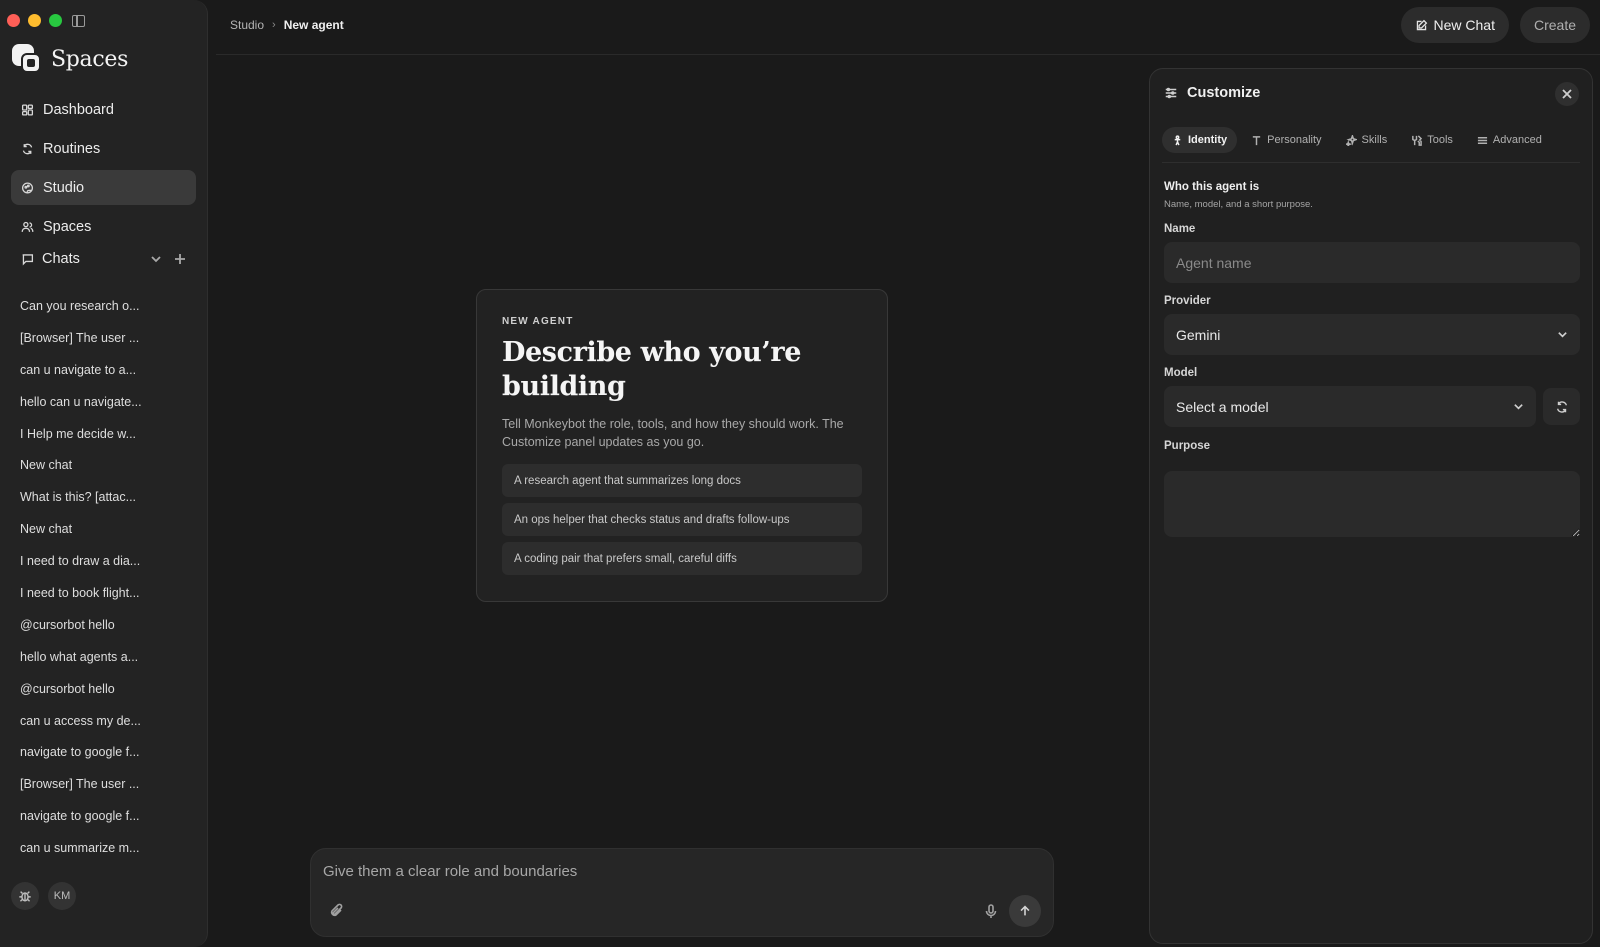 The width and height of the screenshot is (1600, 947). I want to click on brand-name: Spaces, so click(90, 59).